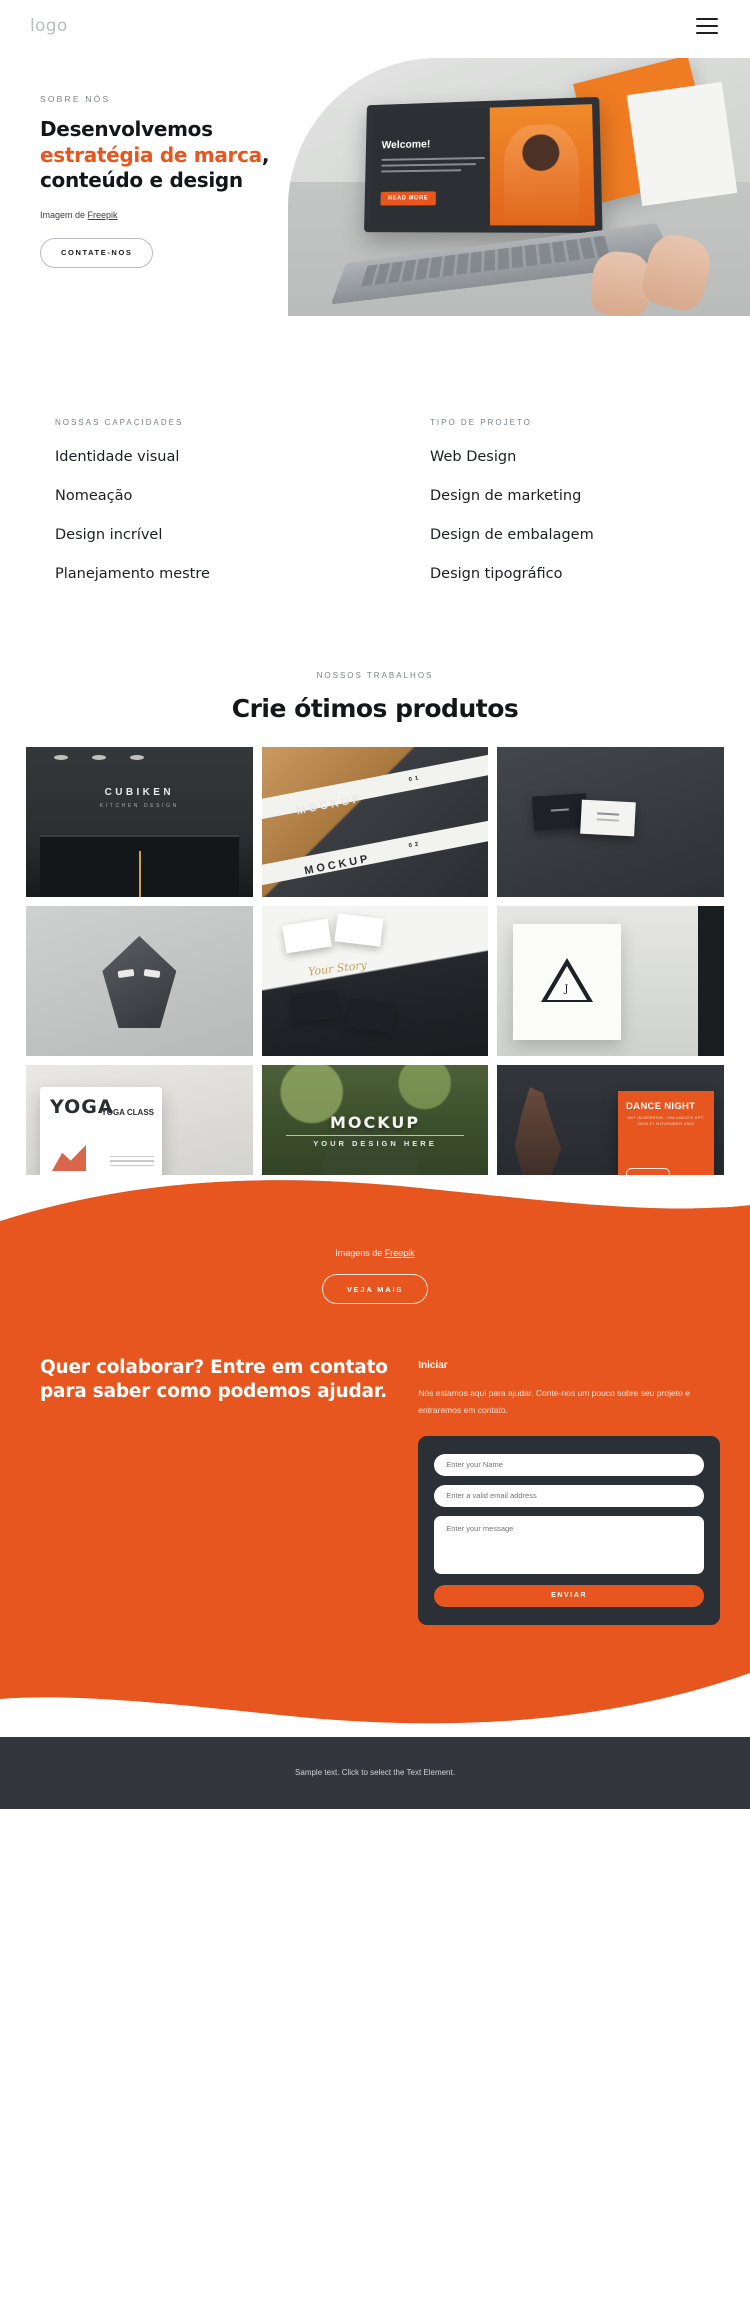 The width and height of the screenshot is (750, 2321). What do you see at coordinates (127, 1112) in the screenshot?
I see `yoga-class-label: YOGA CLASS` at bounding box center [127, 1112].